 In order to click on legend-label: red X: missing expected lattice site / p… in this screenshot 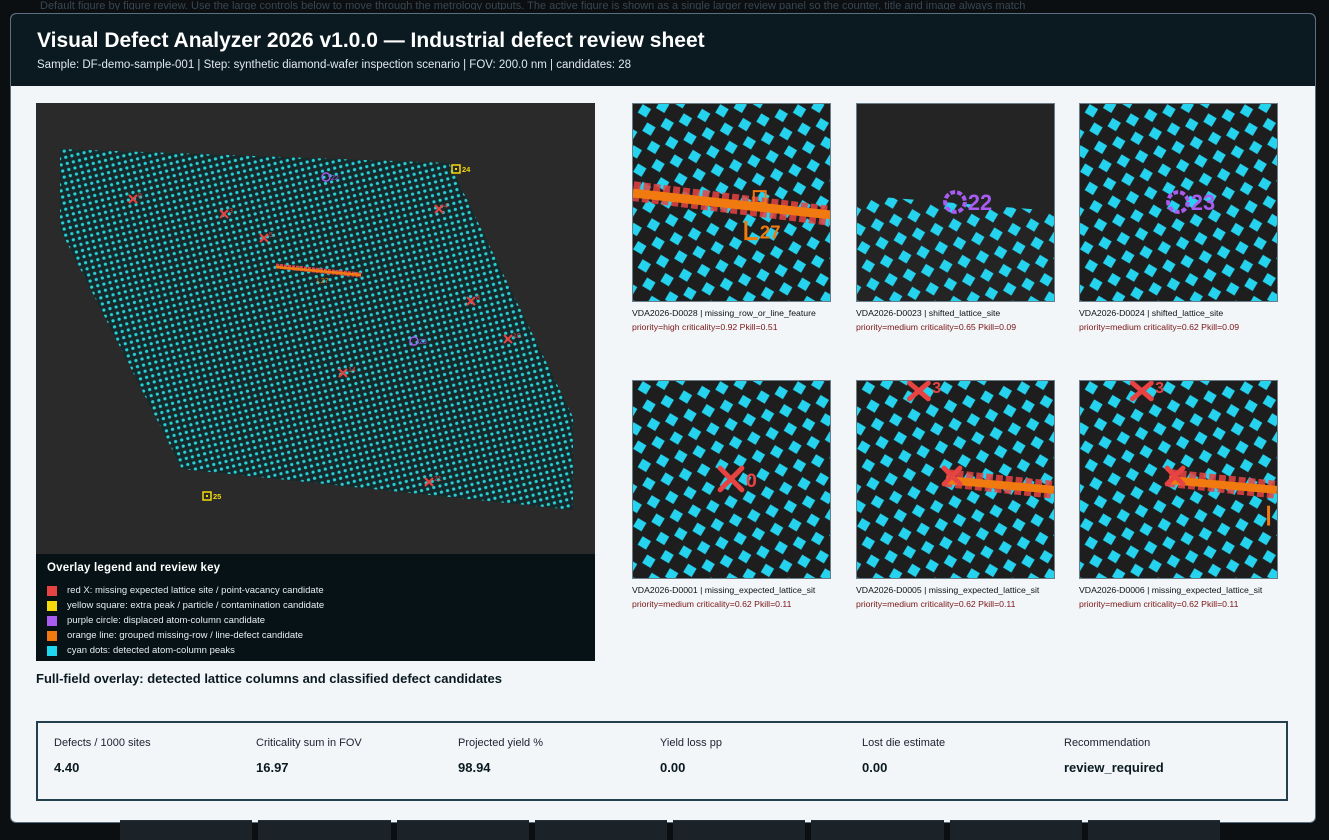, I will do `click(195, 590)`.